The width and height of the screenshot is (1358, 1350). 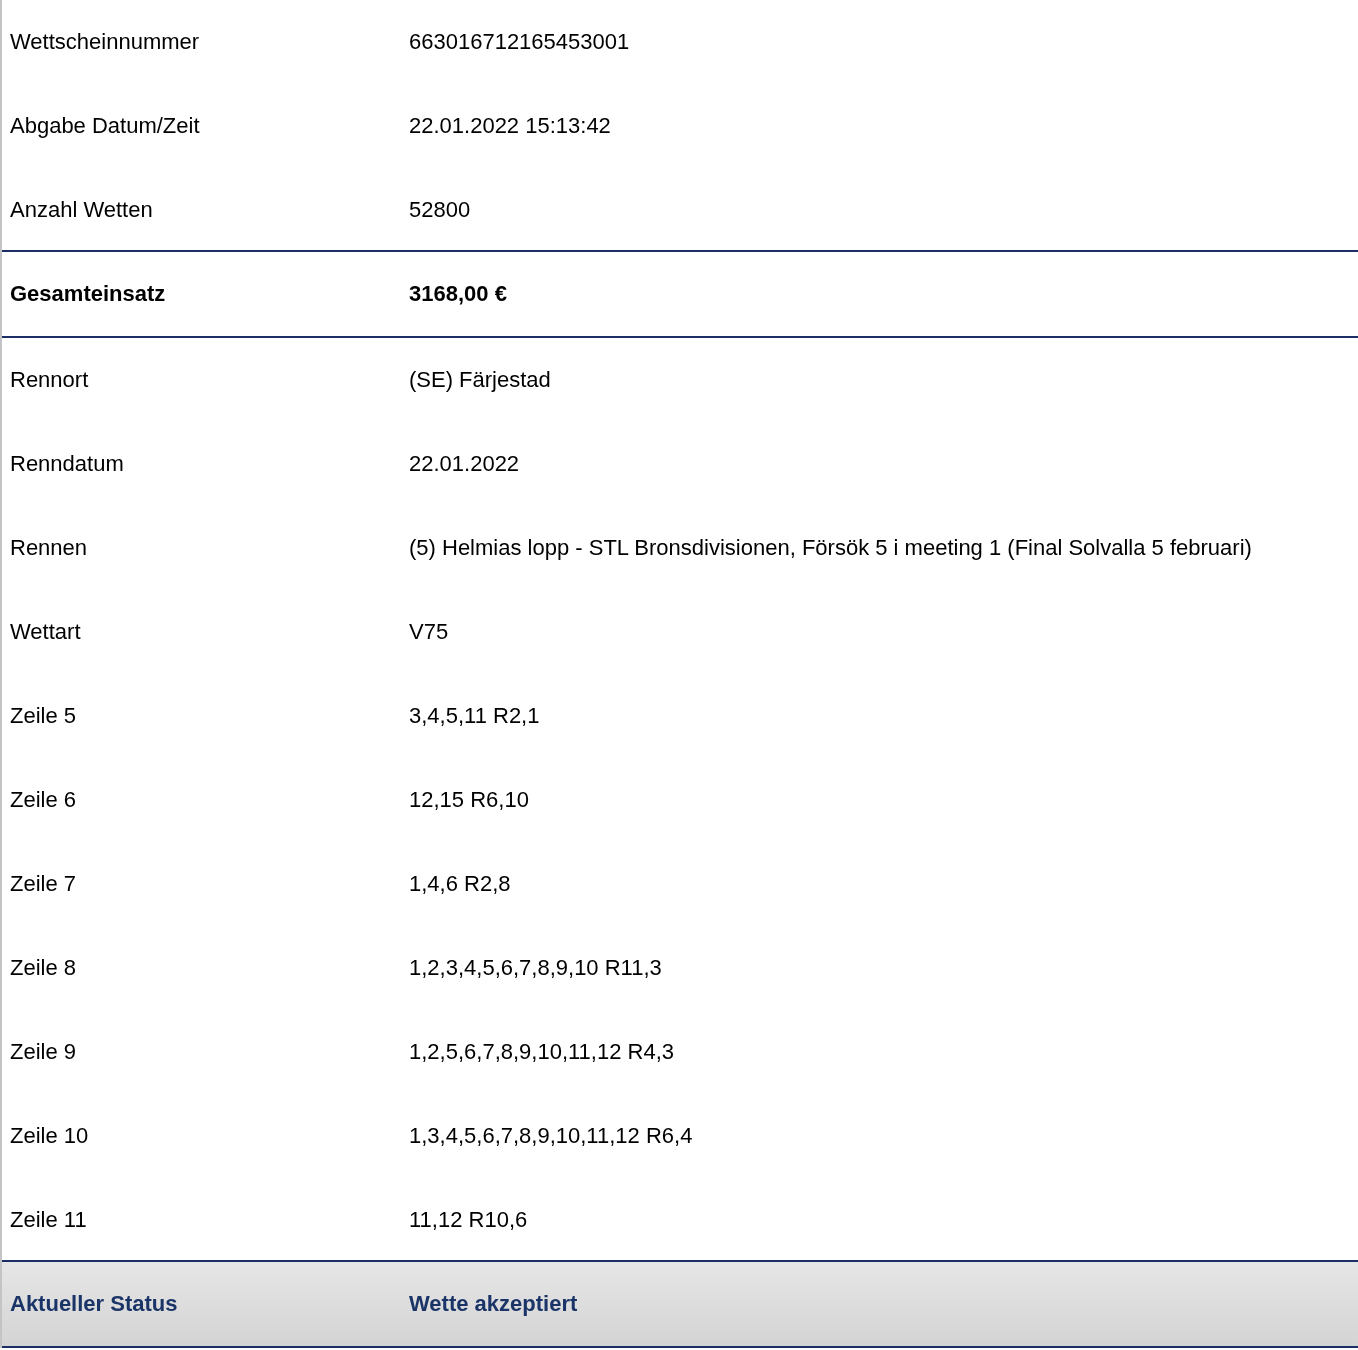 What do you see at coordinates (88, 294) in the screenshot?
I see `row-label: Gesamteinsatz` at bounding box center [88, 294].